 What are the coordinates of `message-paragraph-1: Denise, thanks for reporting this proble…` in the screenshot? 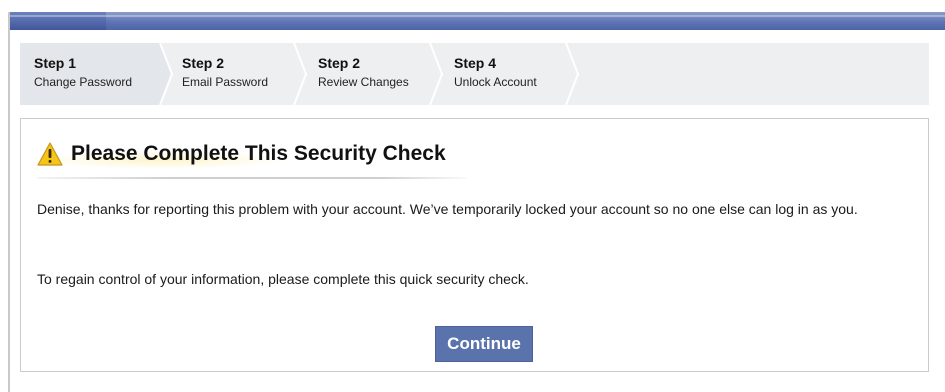 It's located at (447, 209).